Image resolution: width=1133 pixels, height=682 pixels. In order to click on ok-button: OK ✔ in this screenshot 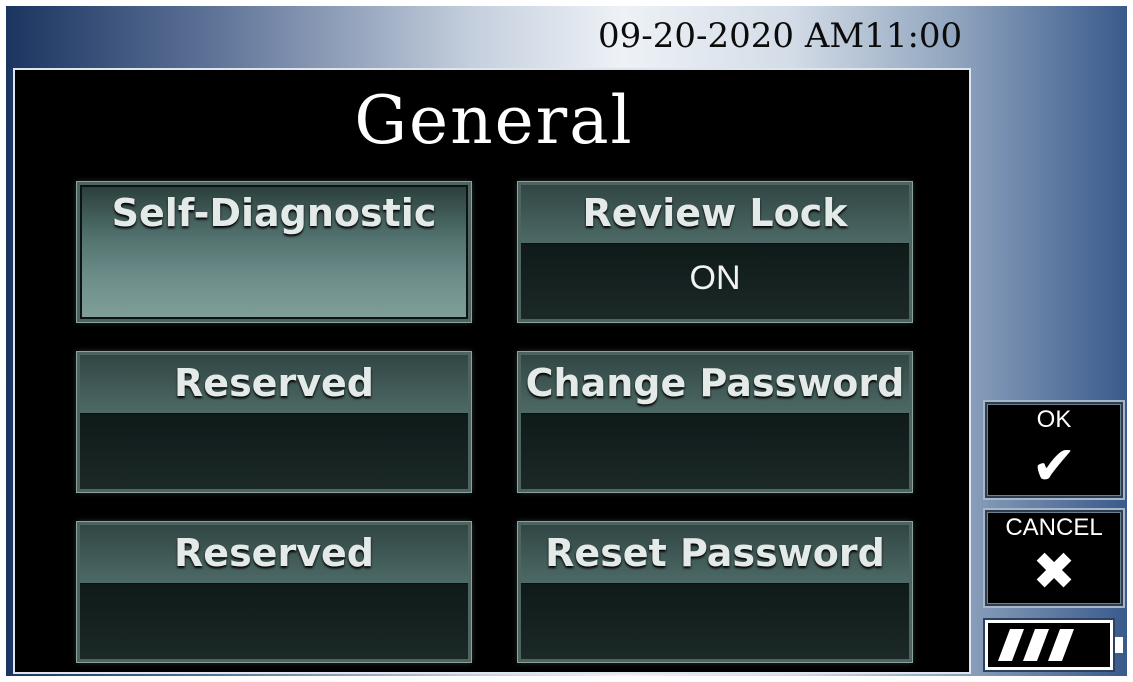, I will do `click(1054, 450)`.